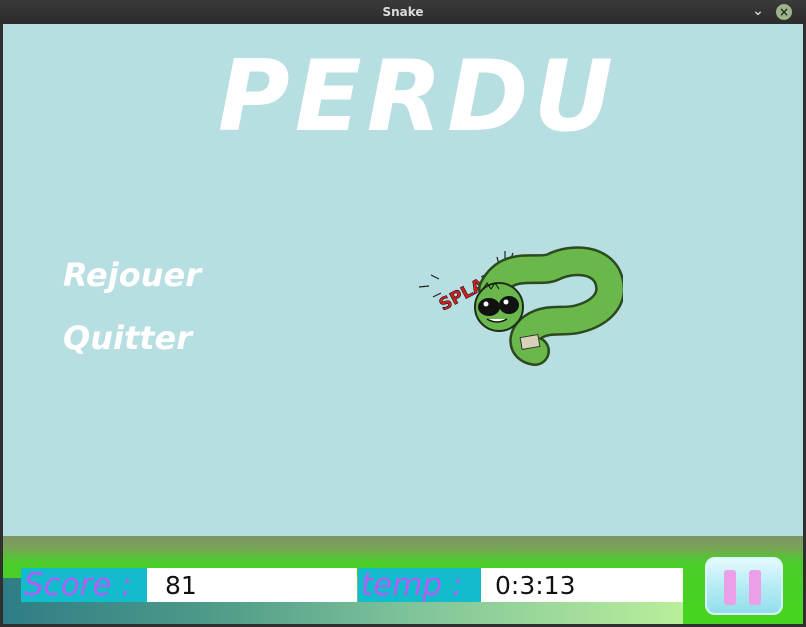 This screenshot has height=627, width=806. Describe the element at coordinates (520, 306) in the screenshot. I see `snake-squashed-illustration: SPLAFF!` at that location.